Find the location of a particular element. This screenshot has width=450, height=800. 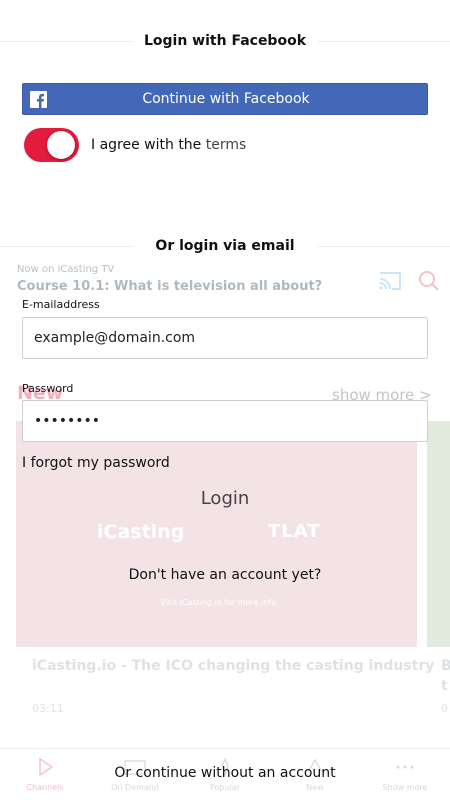

now-on-label: Now on iCasting TV is located at coordinates (66, 269).